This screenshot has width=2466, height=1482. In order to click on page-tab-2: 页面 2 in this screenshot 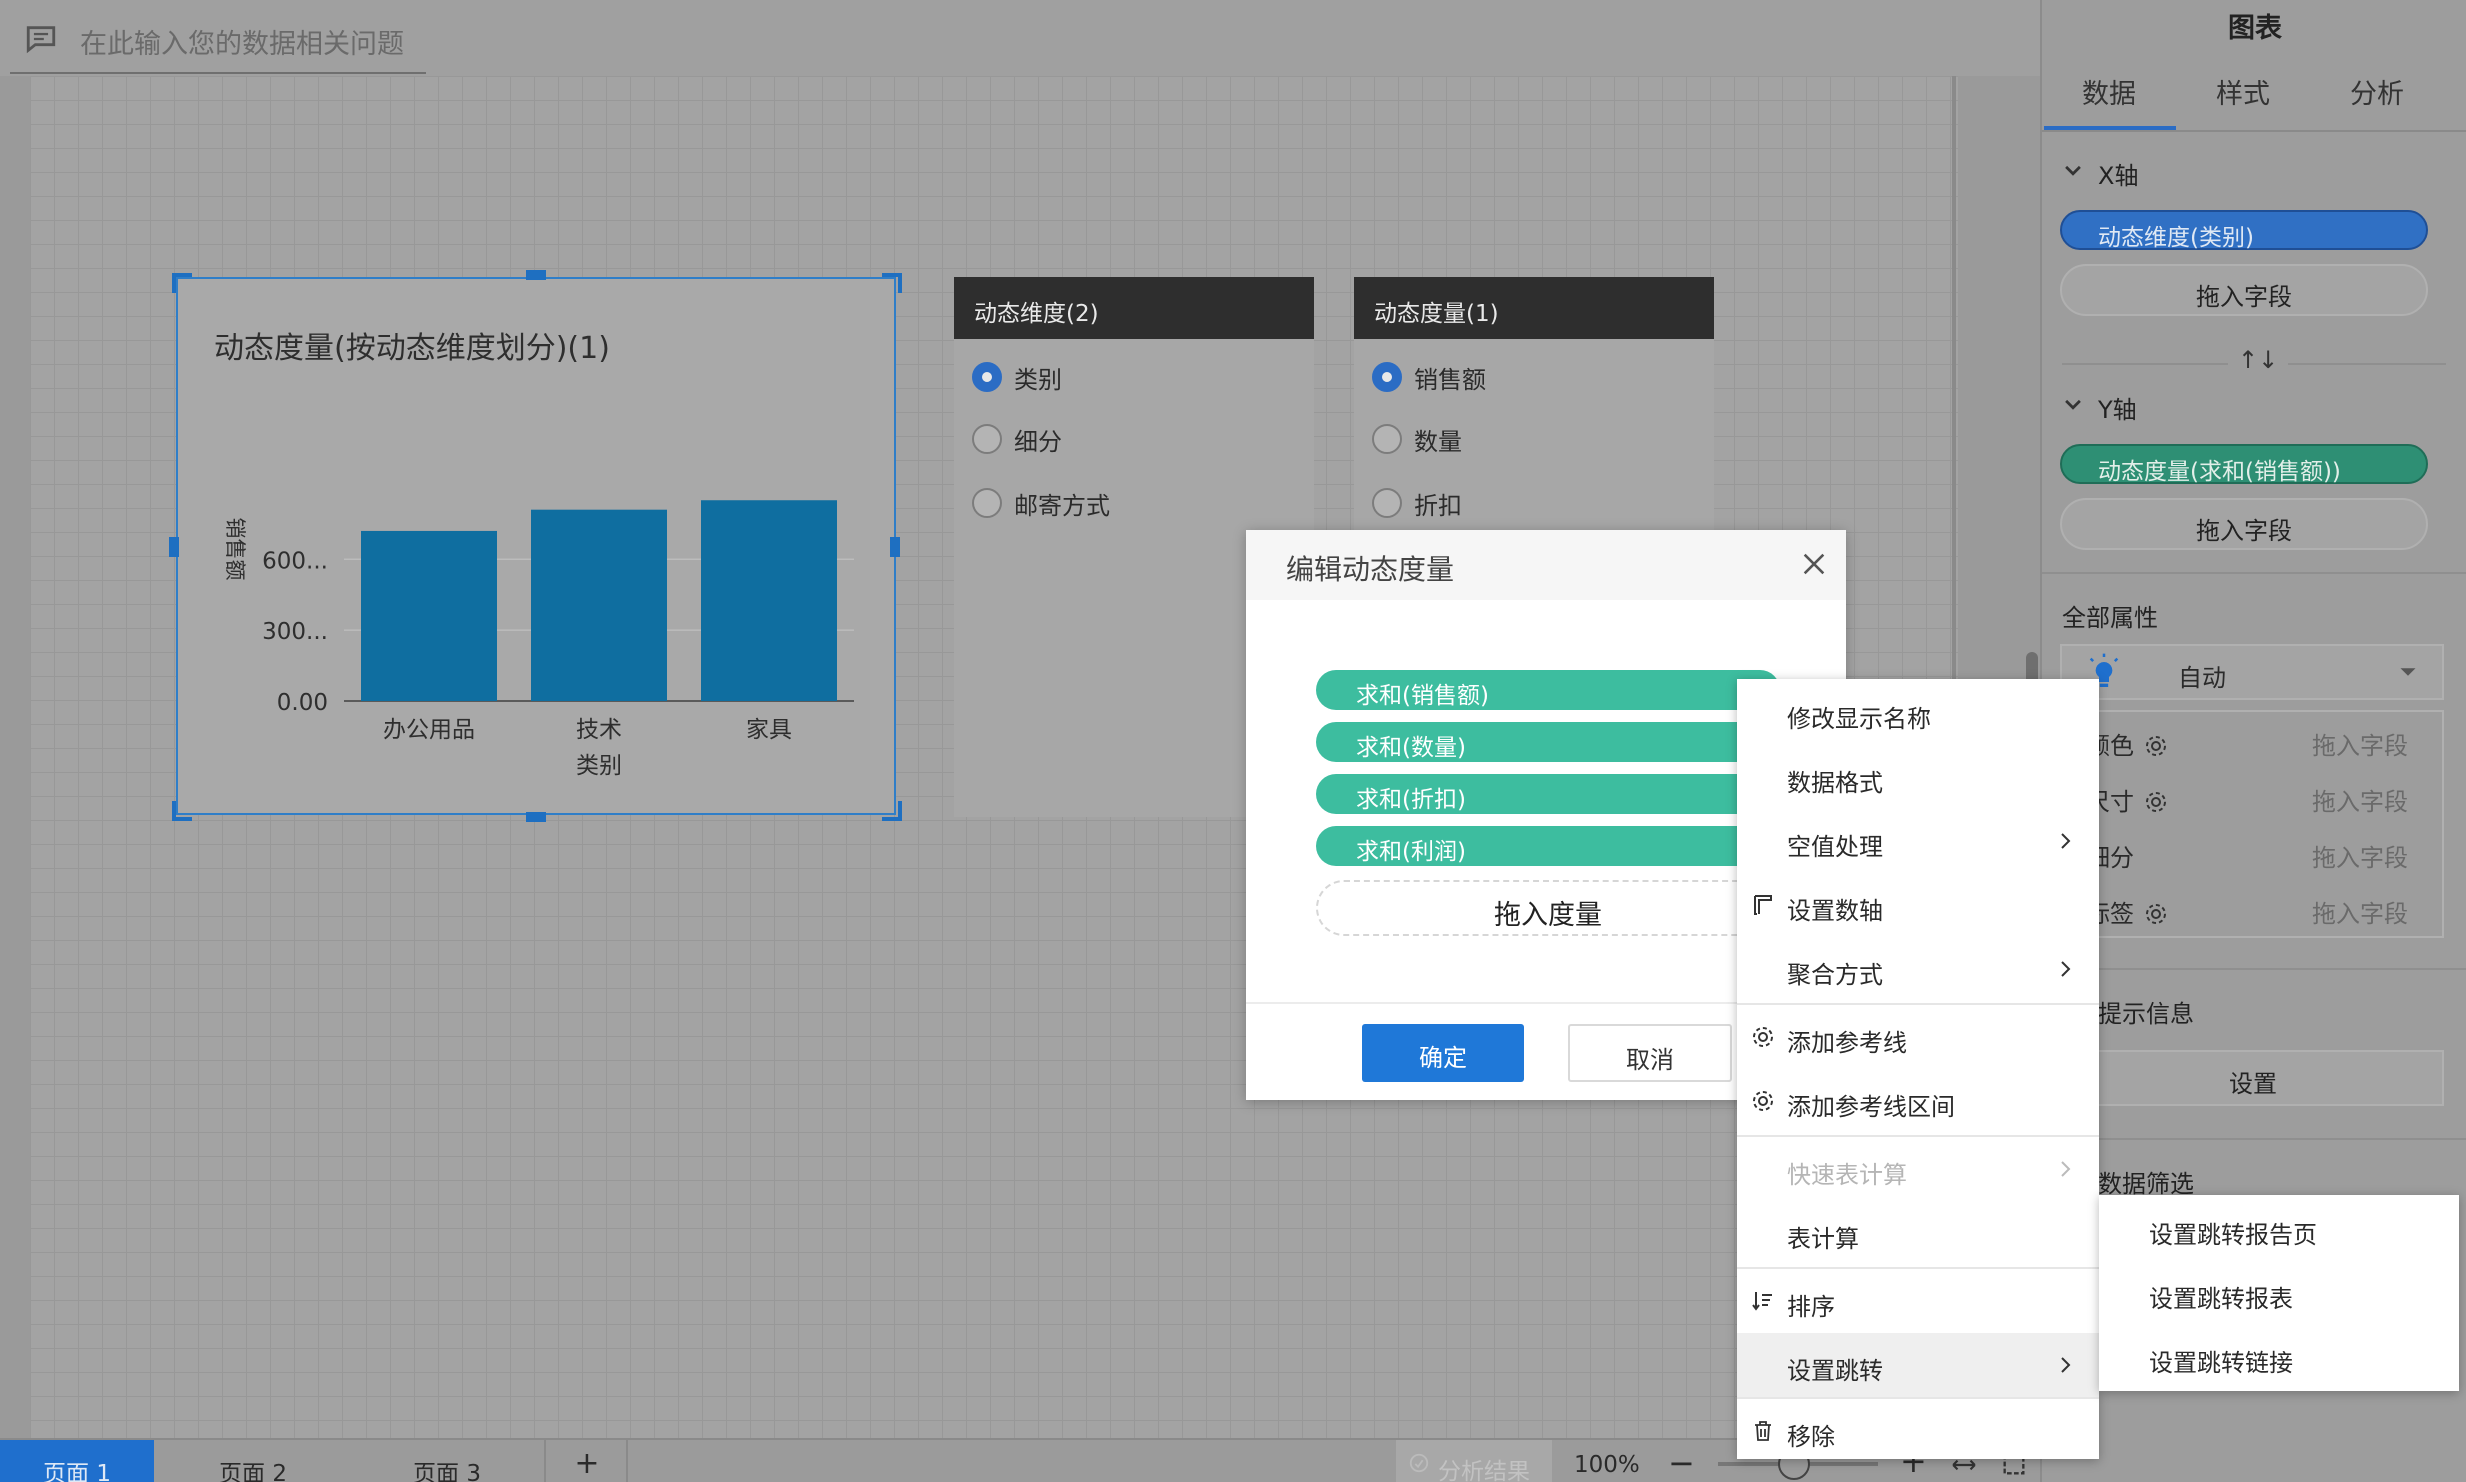, I will do `click(253, 1461)`.